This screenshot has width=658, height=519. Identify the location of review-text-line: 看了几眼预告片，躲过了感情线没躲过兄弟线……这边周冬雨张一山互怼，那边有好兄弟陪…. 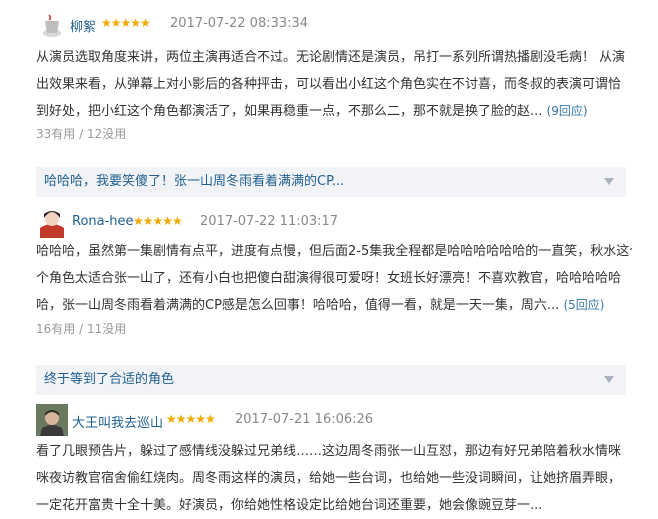
(329, 451).